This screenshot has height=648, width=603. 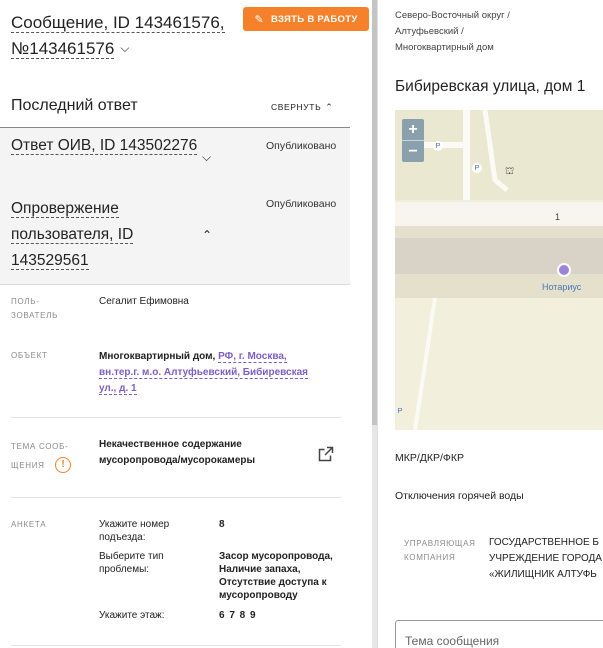 What do you see at coordinates (564, 270) in the screenshot?
I see `poi-marker-icon` at bounding box center [564, 270].